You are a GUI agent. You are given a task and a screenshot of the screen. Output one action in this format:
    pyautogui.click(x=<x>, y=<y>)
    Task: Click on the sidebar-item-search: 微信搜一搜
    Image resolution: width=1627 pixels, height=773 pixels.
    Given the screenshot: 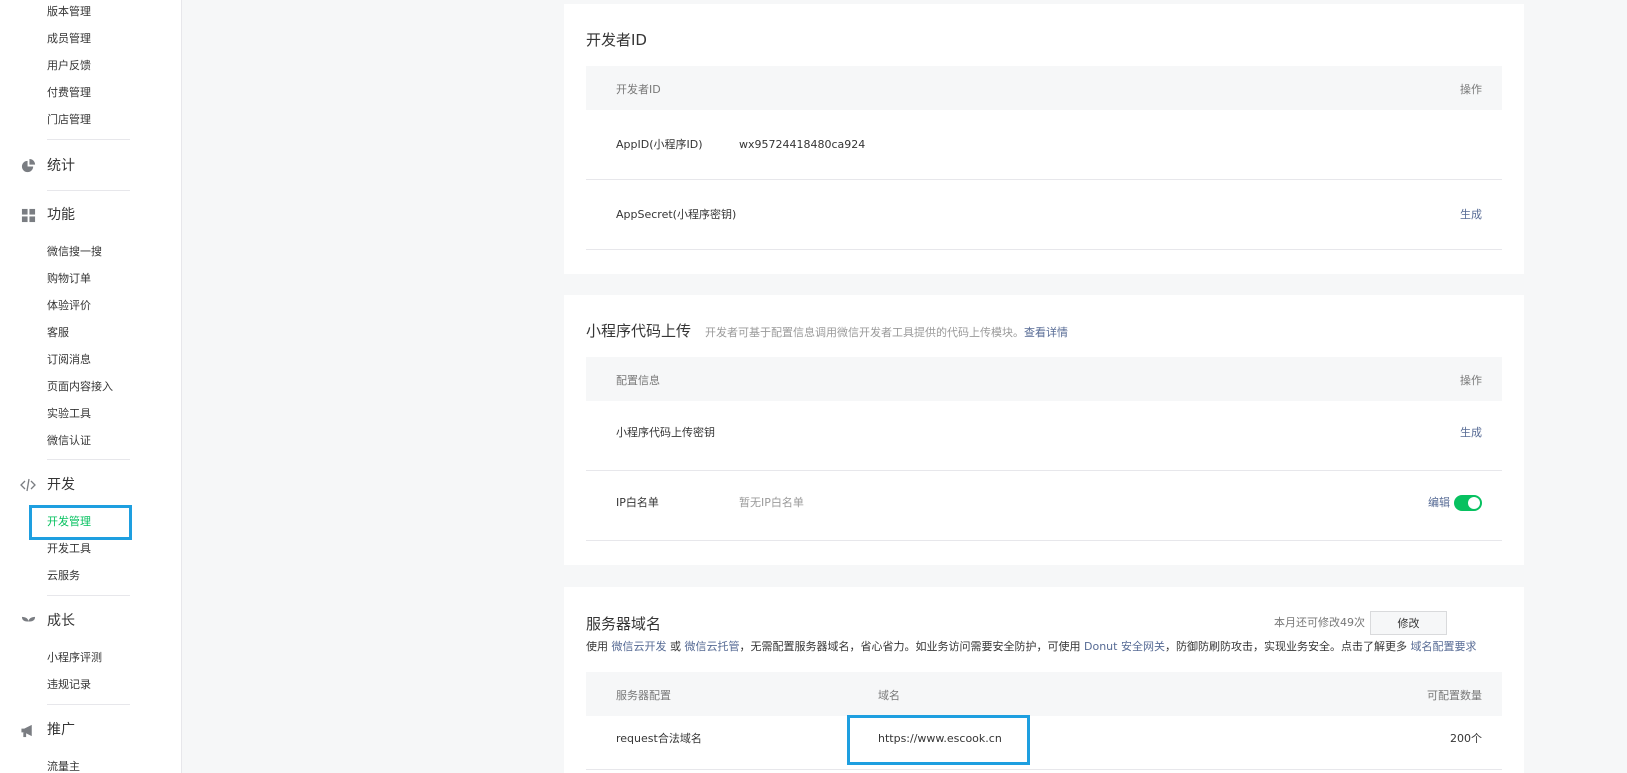 What is the action you would take?
    pyautogui.click(x=74, y=252)
    